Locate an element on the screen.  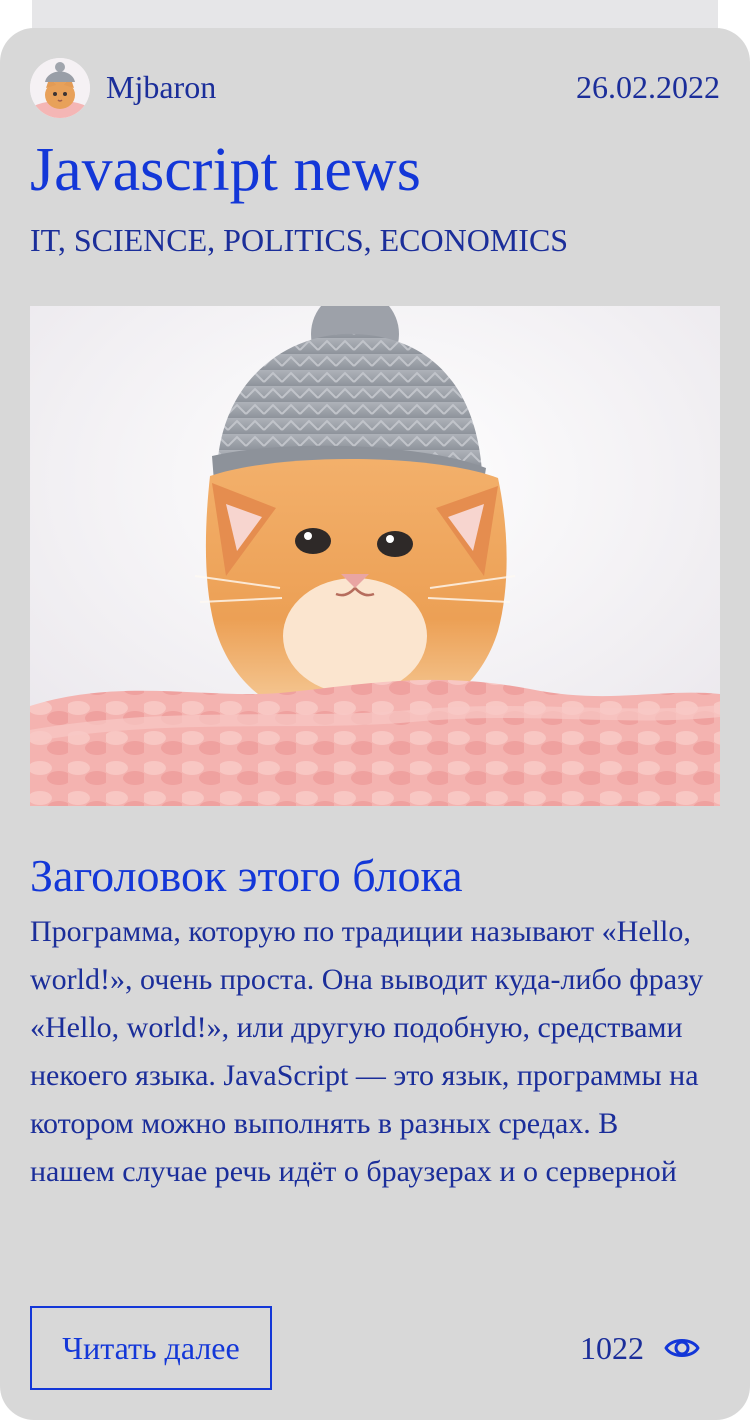
views-counter: 1022 is located at coordinates (640, 1348).